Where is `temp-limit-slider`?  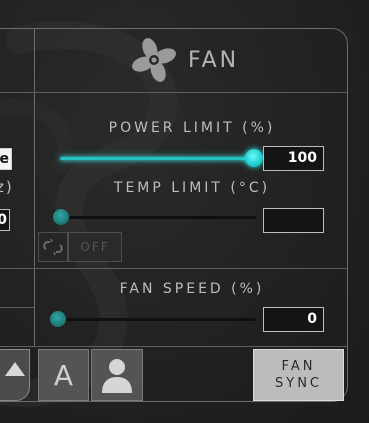 temp-limit-slider is located at coordinates (158, 217).